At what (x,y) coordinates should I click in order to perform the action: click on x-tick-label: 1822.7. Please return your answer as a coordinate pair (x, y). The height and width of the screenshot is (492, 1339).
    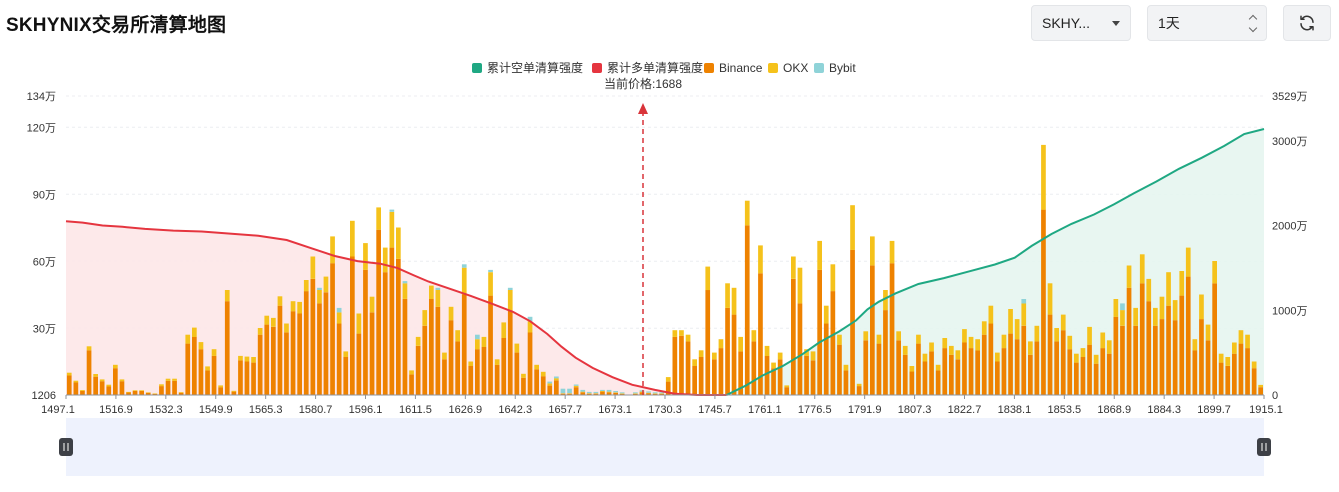
    Looking at the image, I should click on (965, 410).